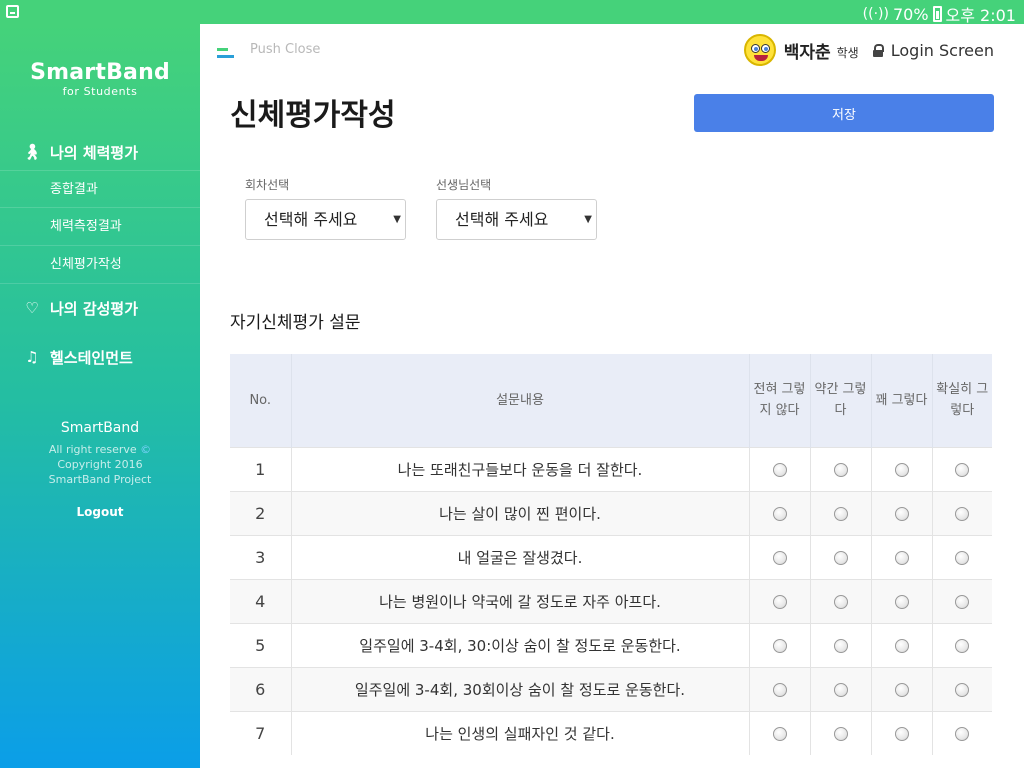 This screenshot has width=1024, height=768. What do you see at coordinates (325, 219) in the screenshot?
I see `round-select: 선택해 주세요 ▼` at bounding box center [325, 219].